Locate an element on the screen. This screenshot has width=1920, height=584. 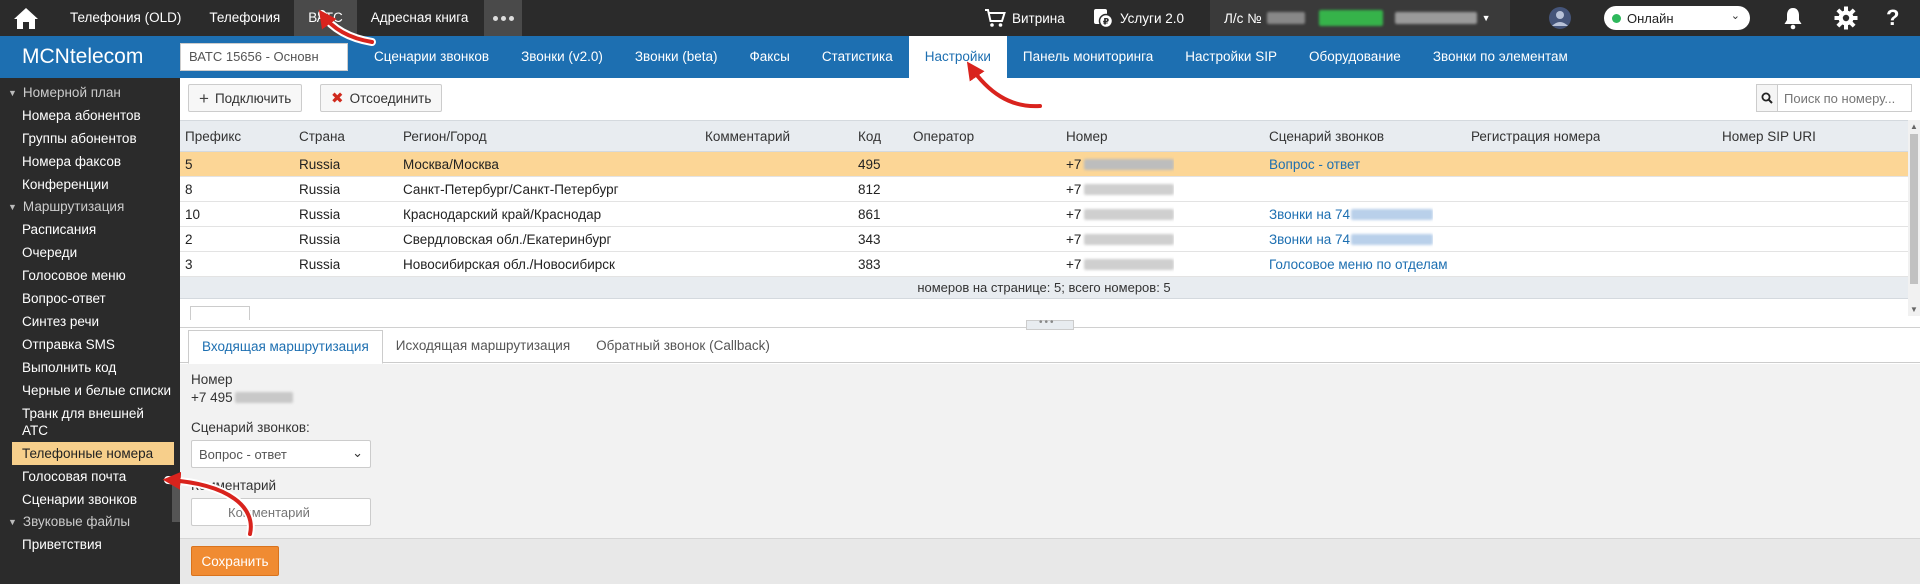
account-number-redacted is located at coordinates (1285, 18).